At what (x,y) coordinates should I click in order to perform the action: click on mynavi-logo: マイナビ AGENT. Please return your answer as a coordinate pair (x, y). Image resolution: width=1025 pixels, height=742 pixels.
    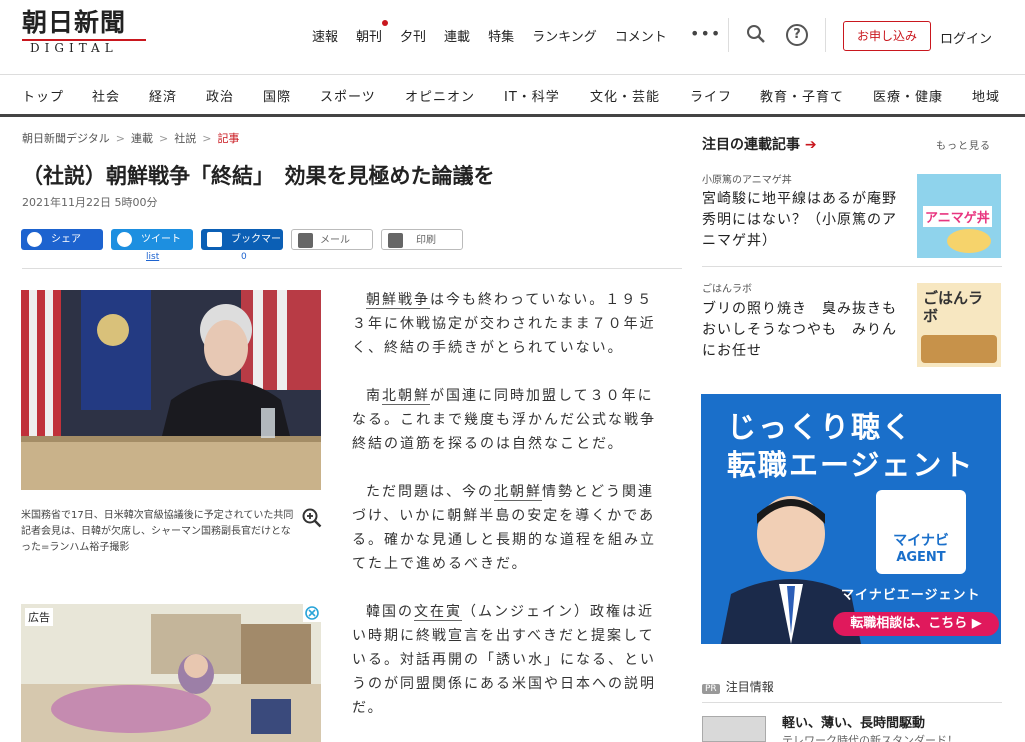
    Looking at the image, I should click on (921, 532).